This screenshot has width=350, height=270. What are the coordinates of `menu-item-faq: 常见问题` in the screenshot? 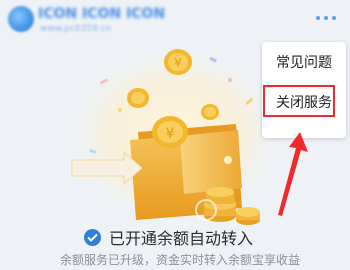 It's located at (304, 63).